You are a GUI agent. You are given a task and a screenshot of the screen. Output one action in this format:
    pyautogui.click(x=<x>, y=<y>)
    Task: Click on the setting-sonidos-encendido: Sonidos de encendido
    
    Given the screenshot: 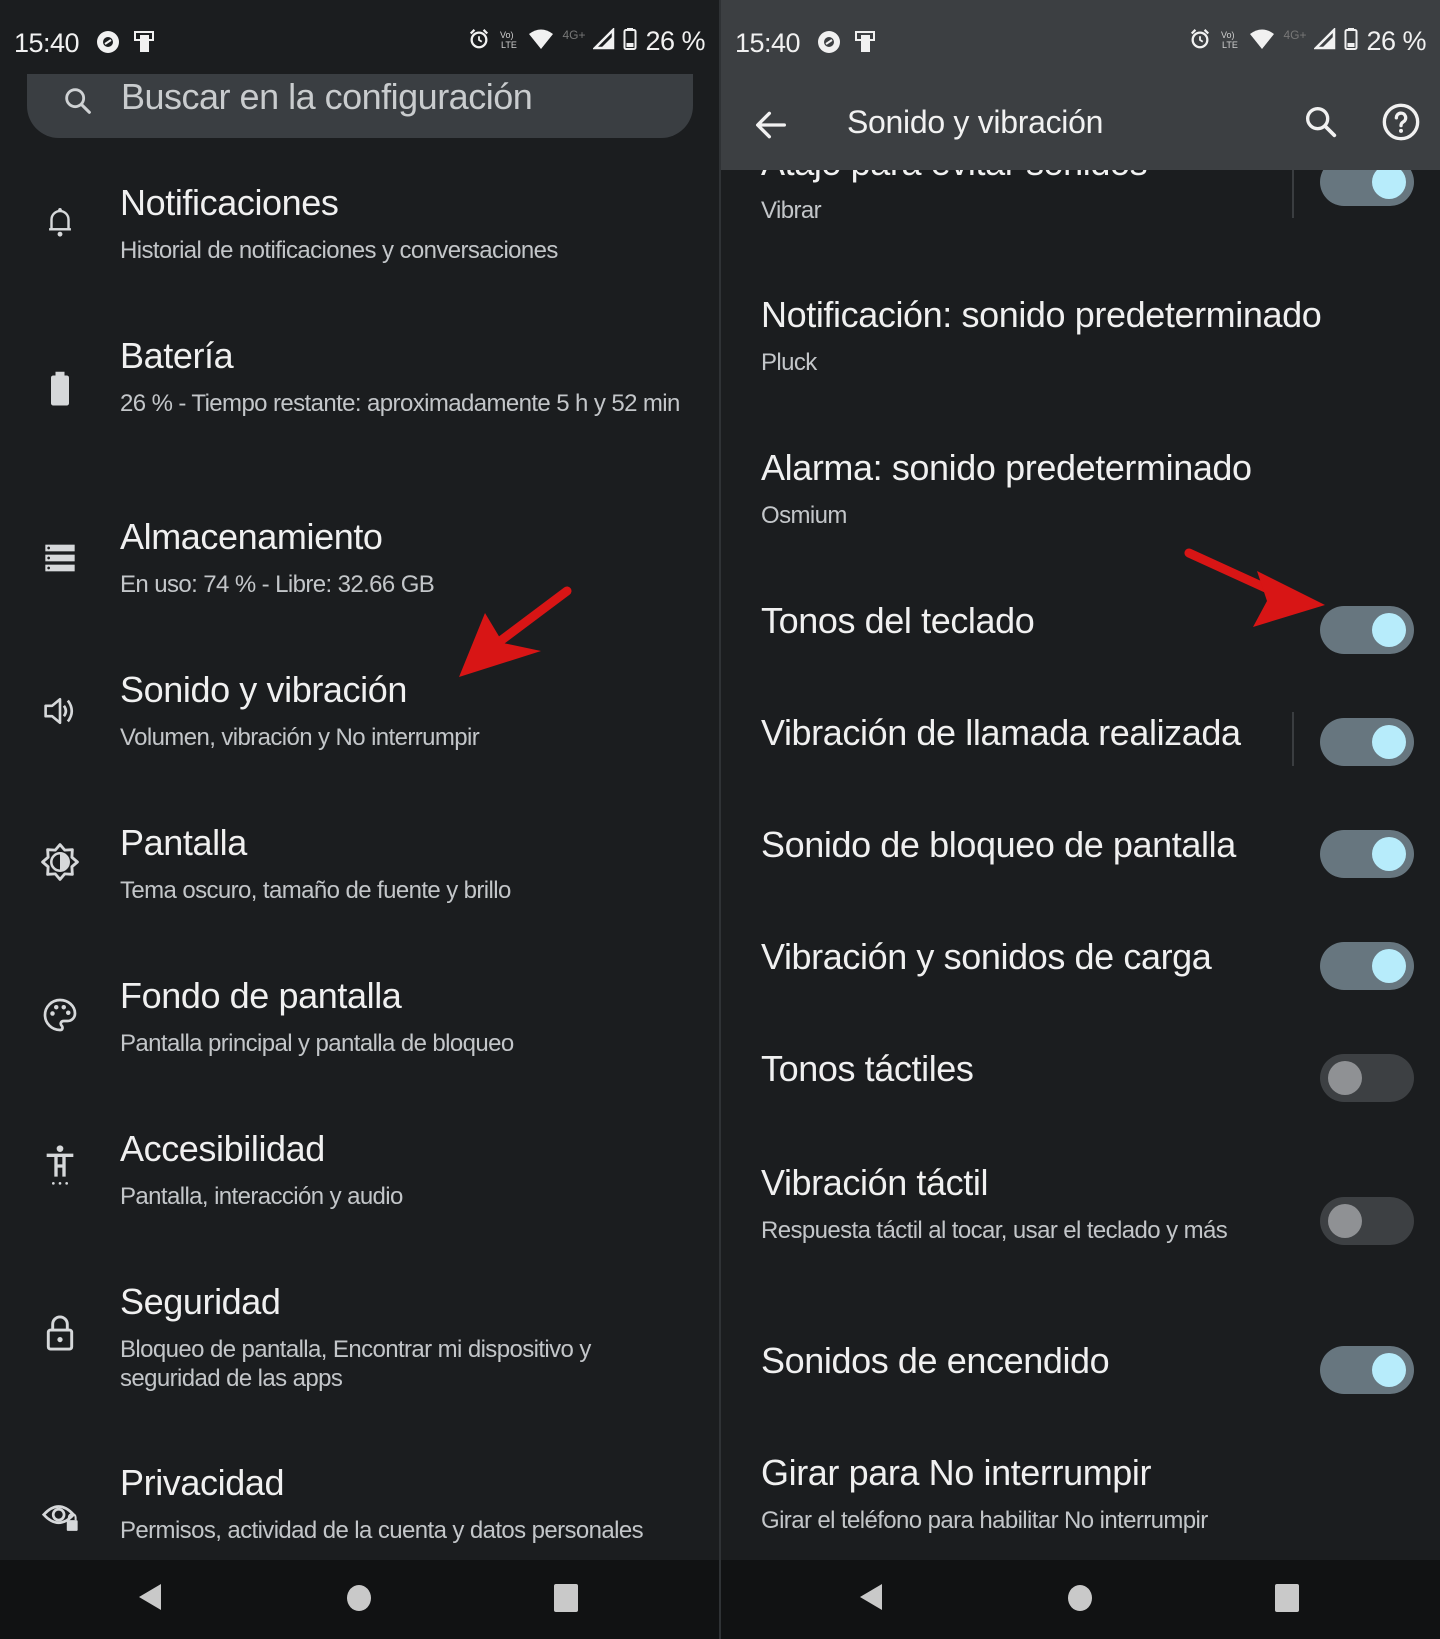 What is the action you would take?
    pyautogui.click(x=1080, y=1375)
    